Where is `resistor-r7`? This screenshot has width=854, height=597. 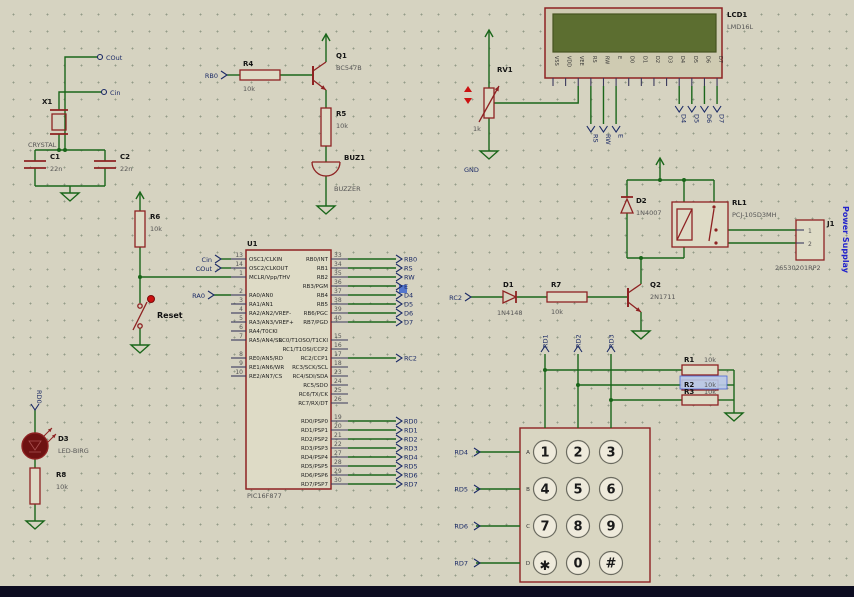
resistor-r7 is located at coordinates (567, 297).